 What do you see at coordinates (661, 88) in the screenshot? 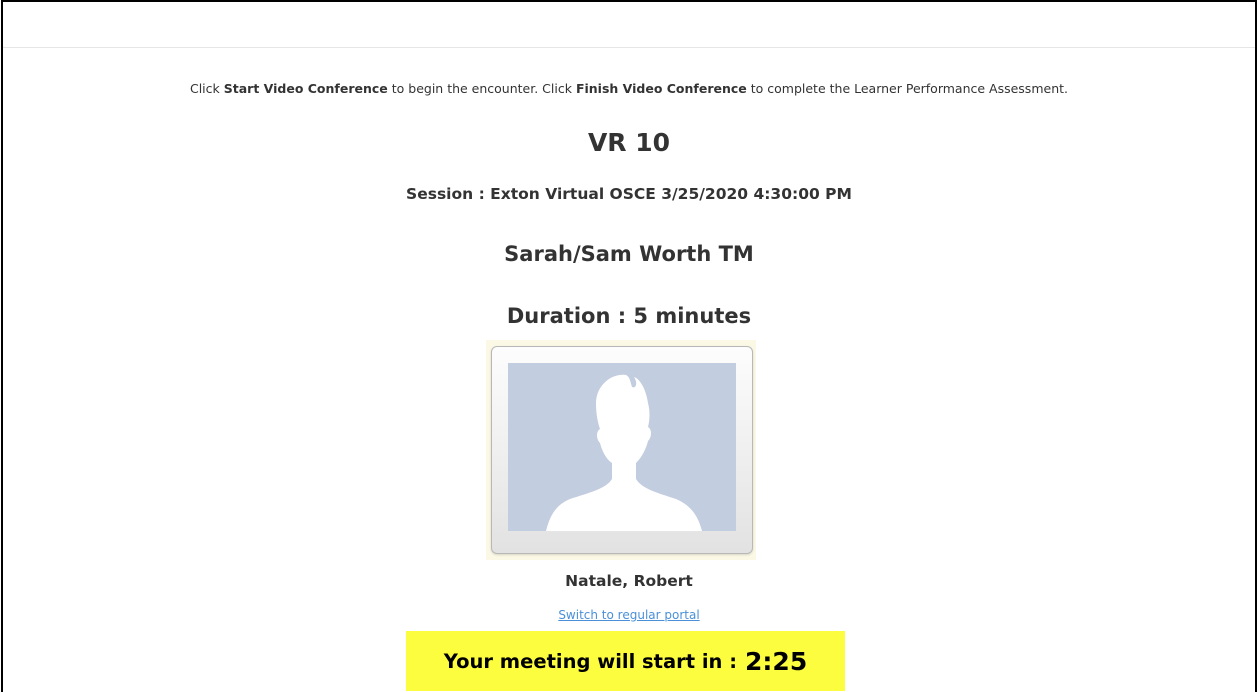
I see `finish-video-conference-ref: Finish Video Conference` at bounding box center [661, 88].